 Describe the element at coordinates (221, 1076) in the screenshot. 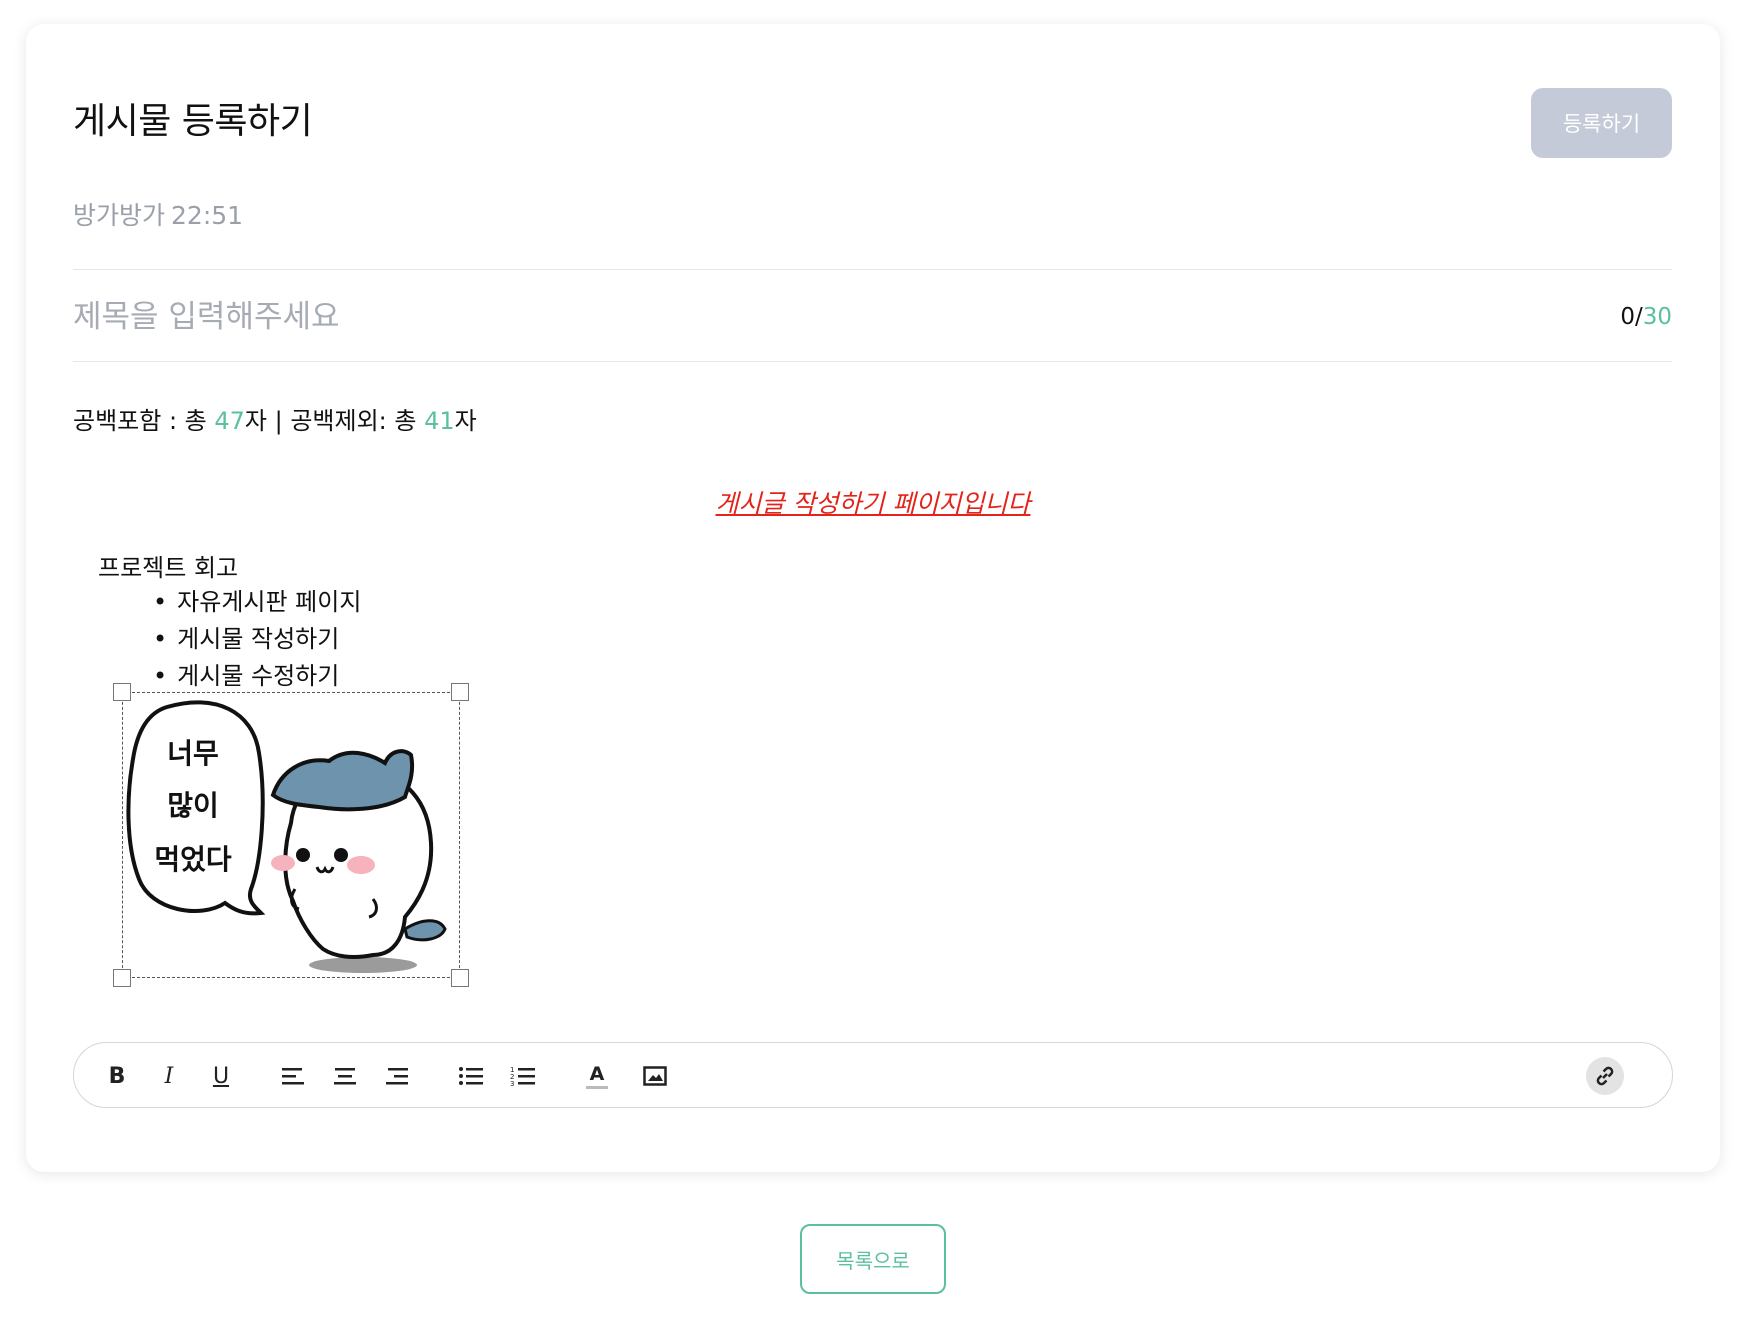

I see `underline-button: U` at that location.